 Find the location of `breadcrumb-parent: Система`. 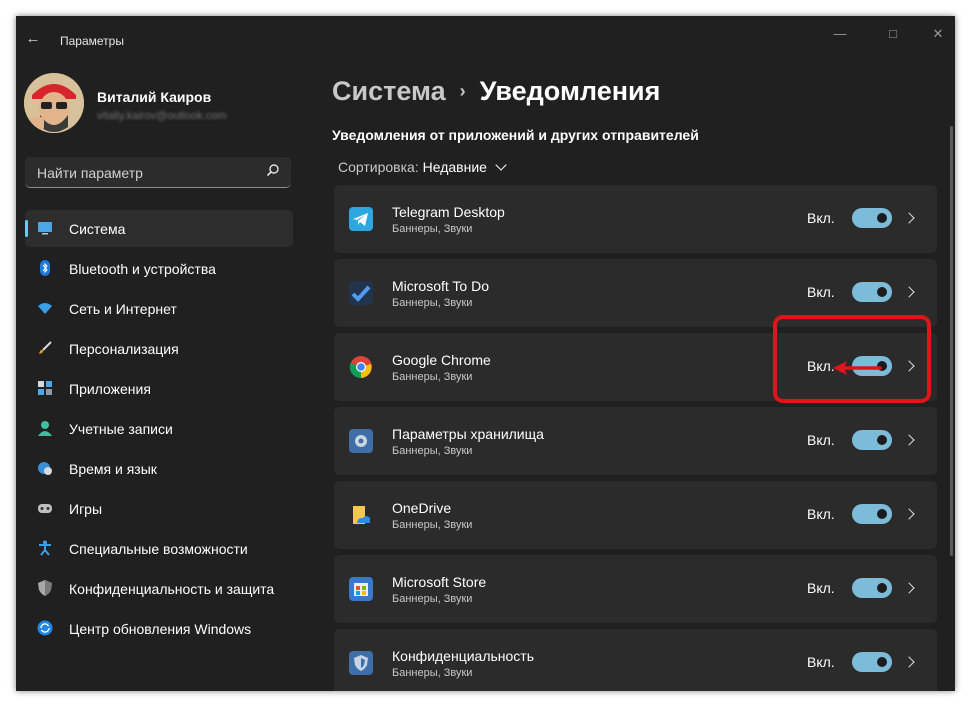

breadcrumb-parent: Система is located at coordinates (389, 91).